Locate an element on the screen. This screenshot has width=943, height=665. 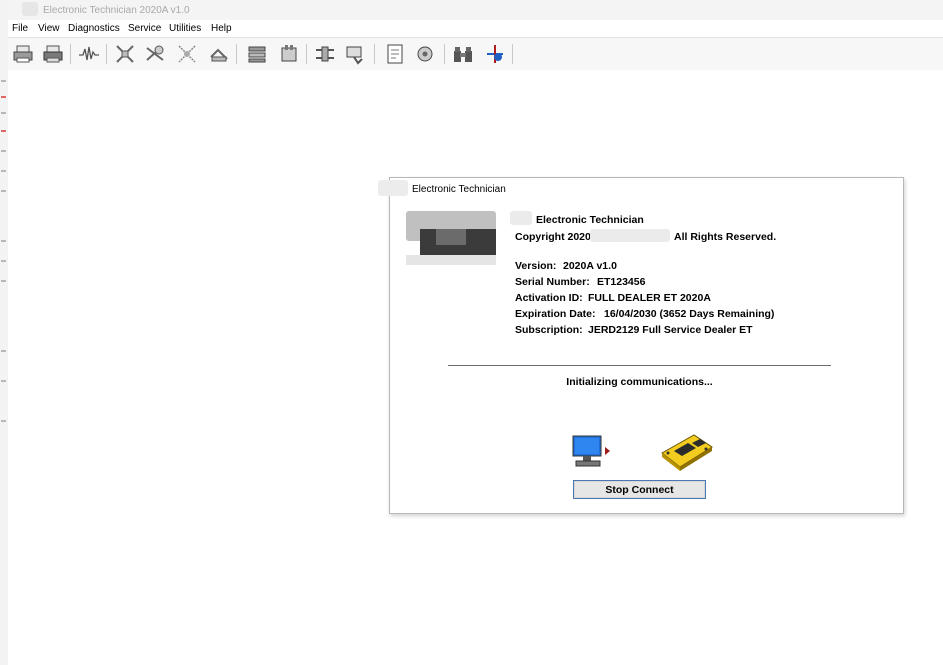
connect-icon is located at coordinates (495, 54).